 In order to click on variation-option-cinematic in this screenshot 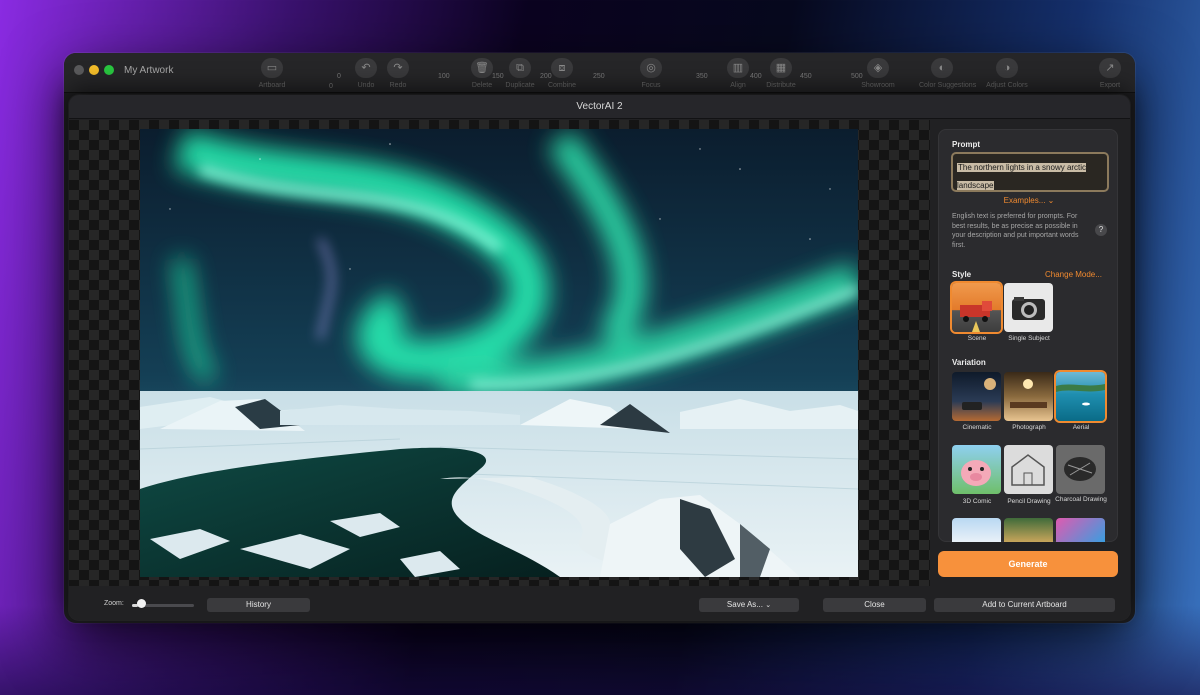, I will do `click(976, 396)`.